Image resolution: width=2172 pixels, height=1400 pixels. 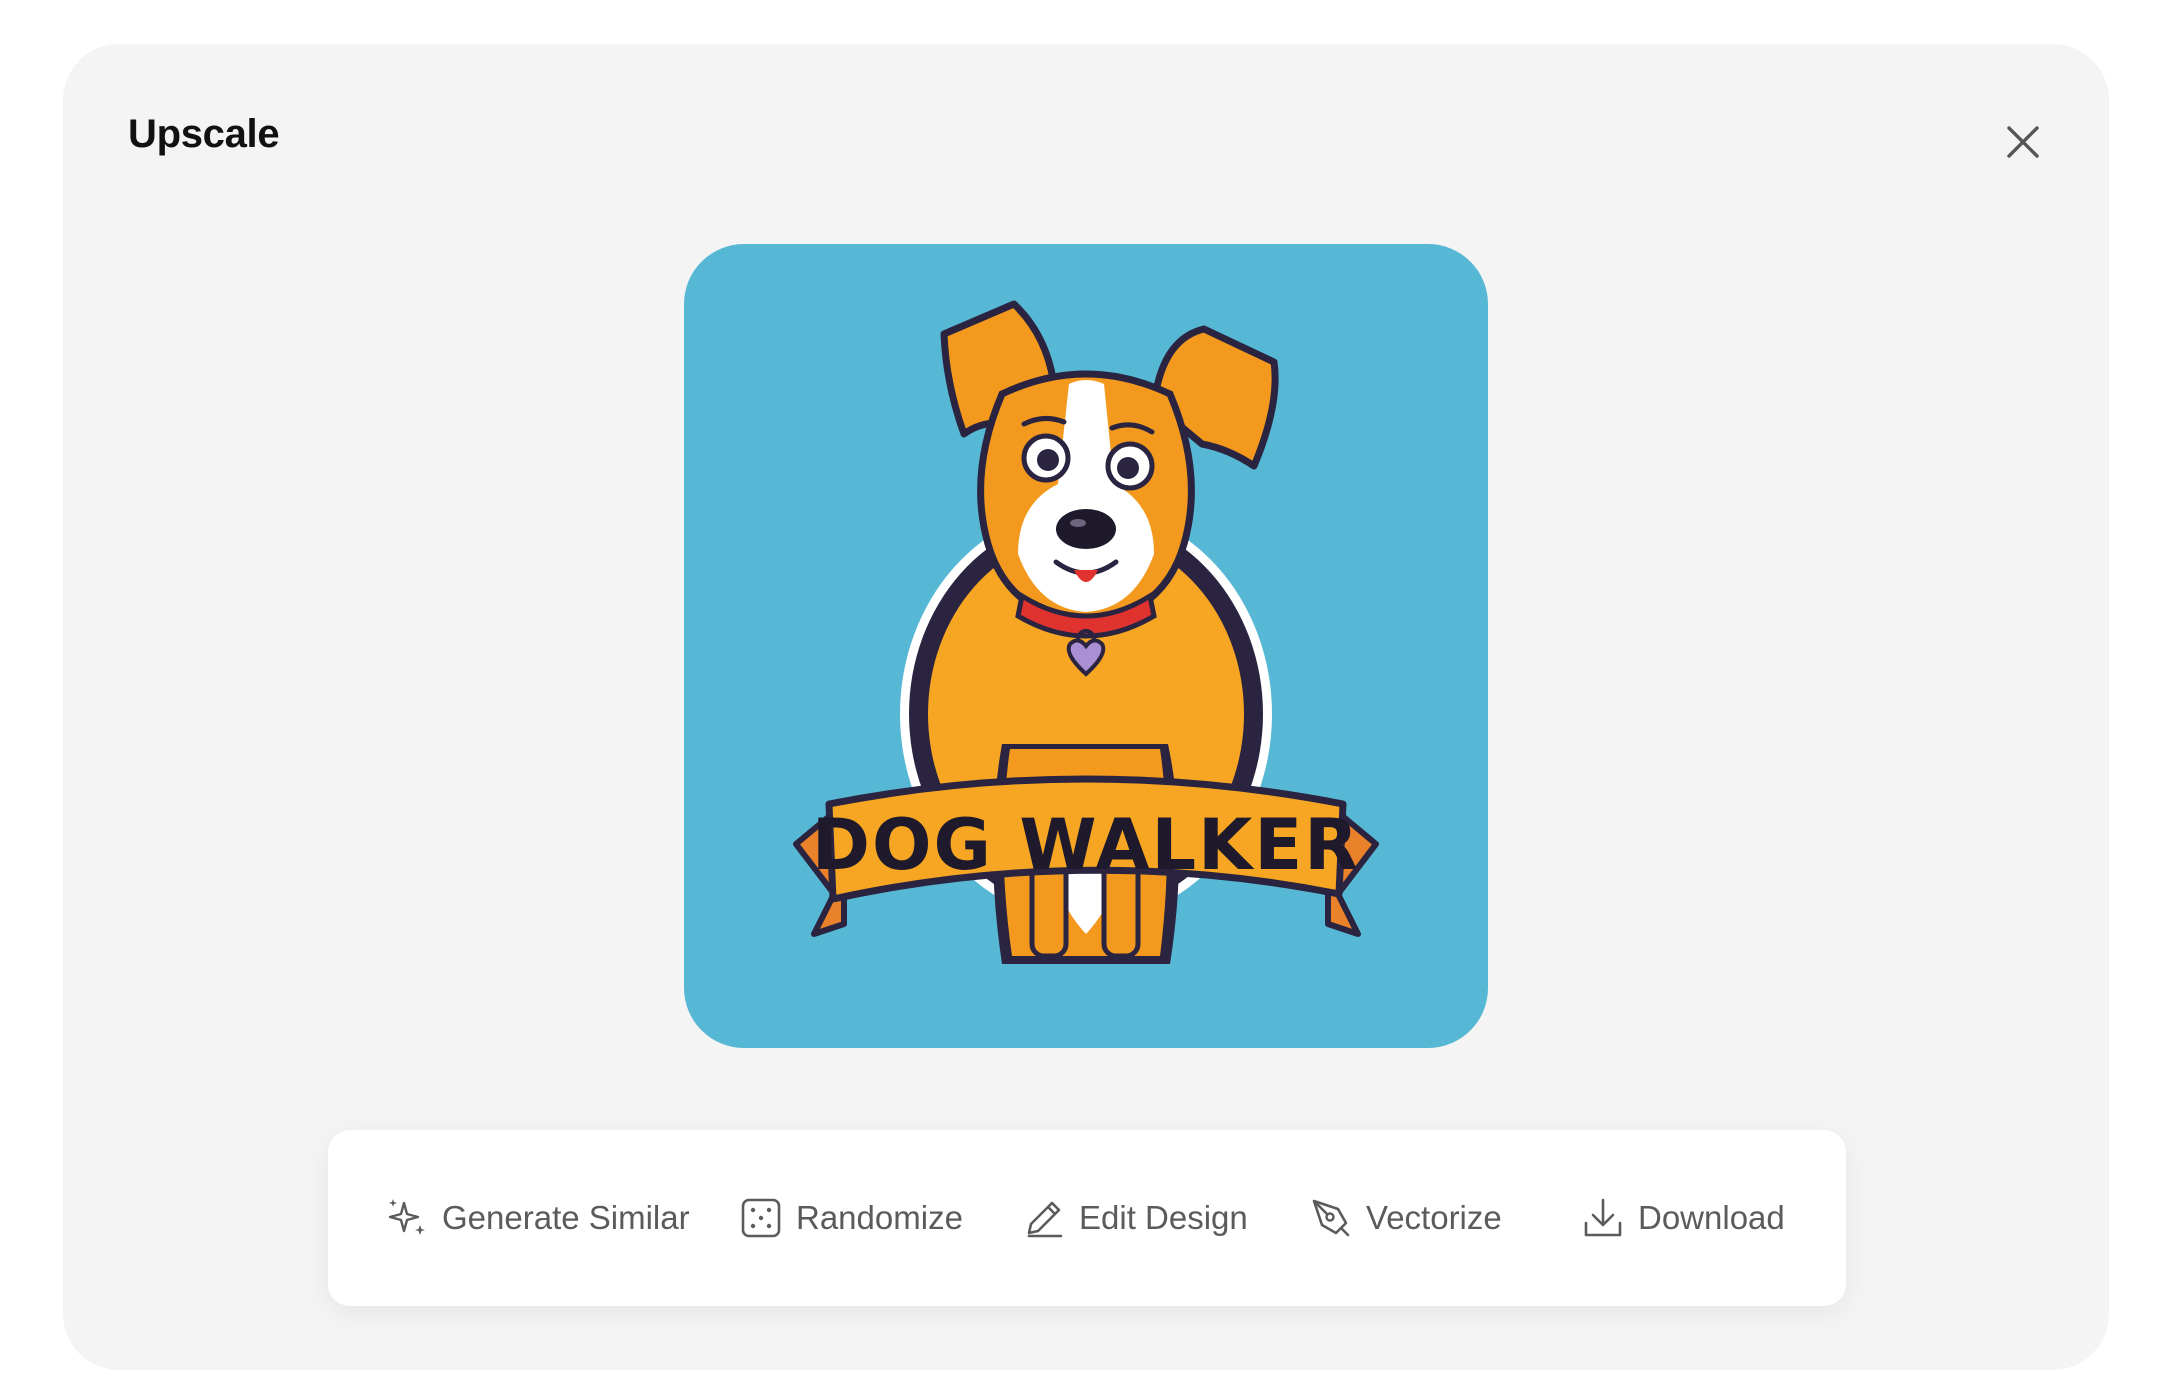 I want to click on generate-similar-button: Generate Similar, so click(x=537, y=1218).